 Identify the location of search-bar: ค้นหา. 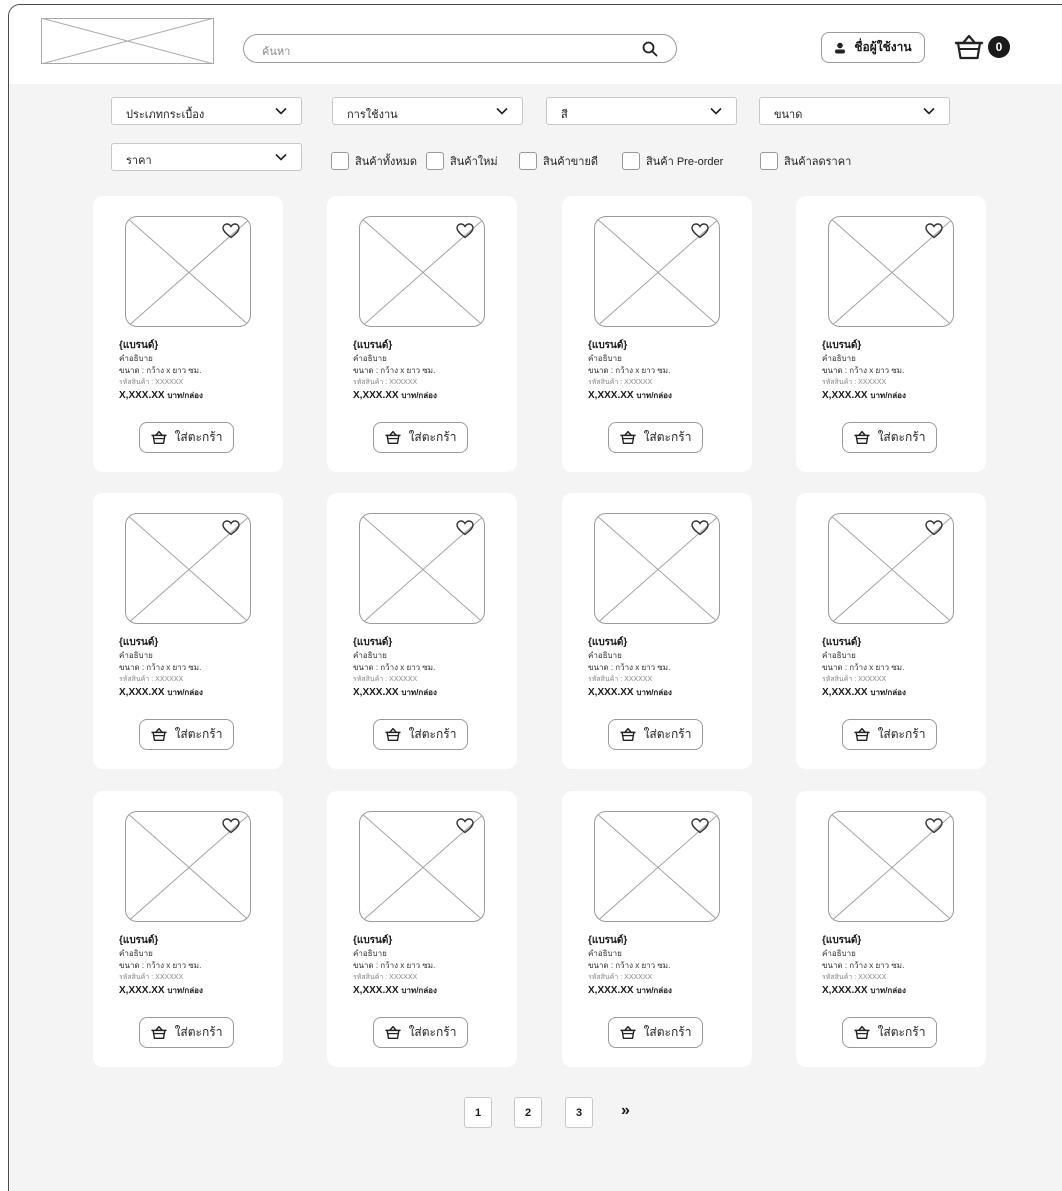
(460, 48).